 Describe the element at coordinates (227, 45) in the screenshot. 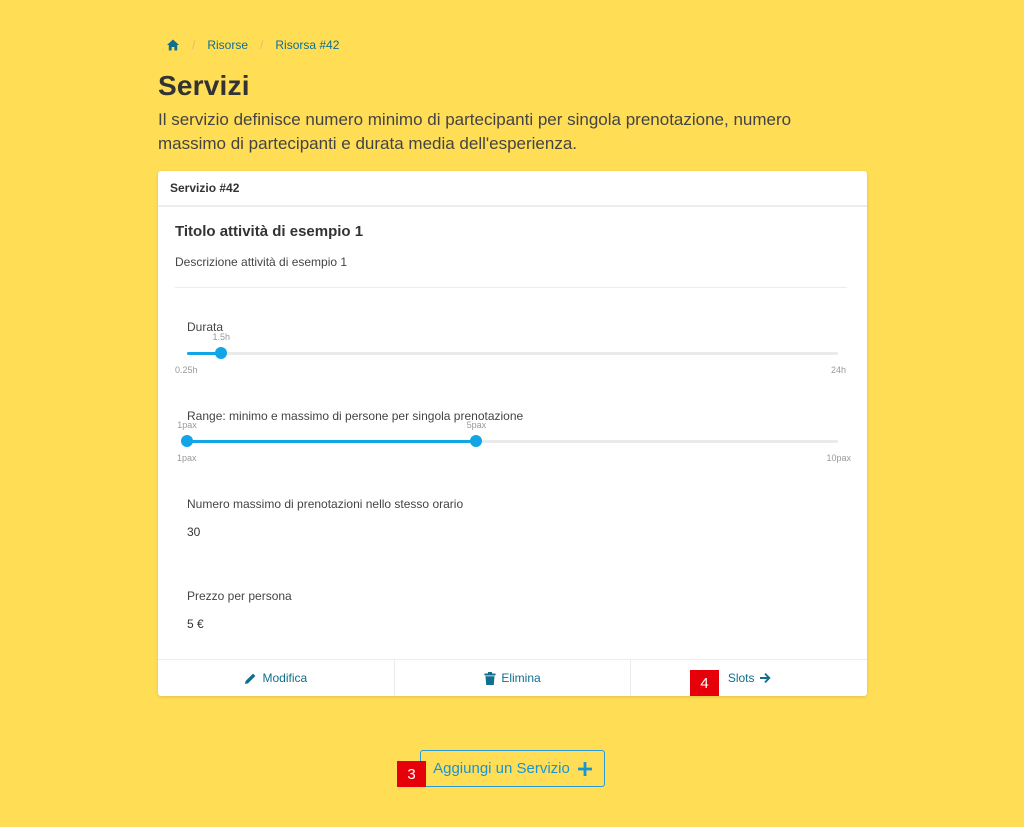

I see `breadcrumb-item-risorse: Risorse` at that location.